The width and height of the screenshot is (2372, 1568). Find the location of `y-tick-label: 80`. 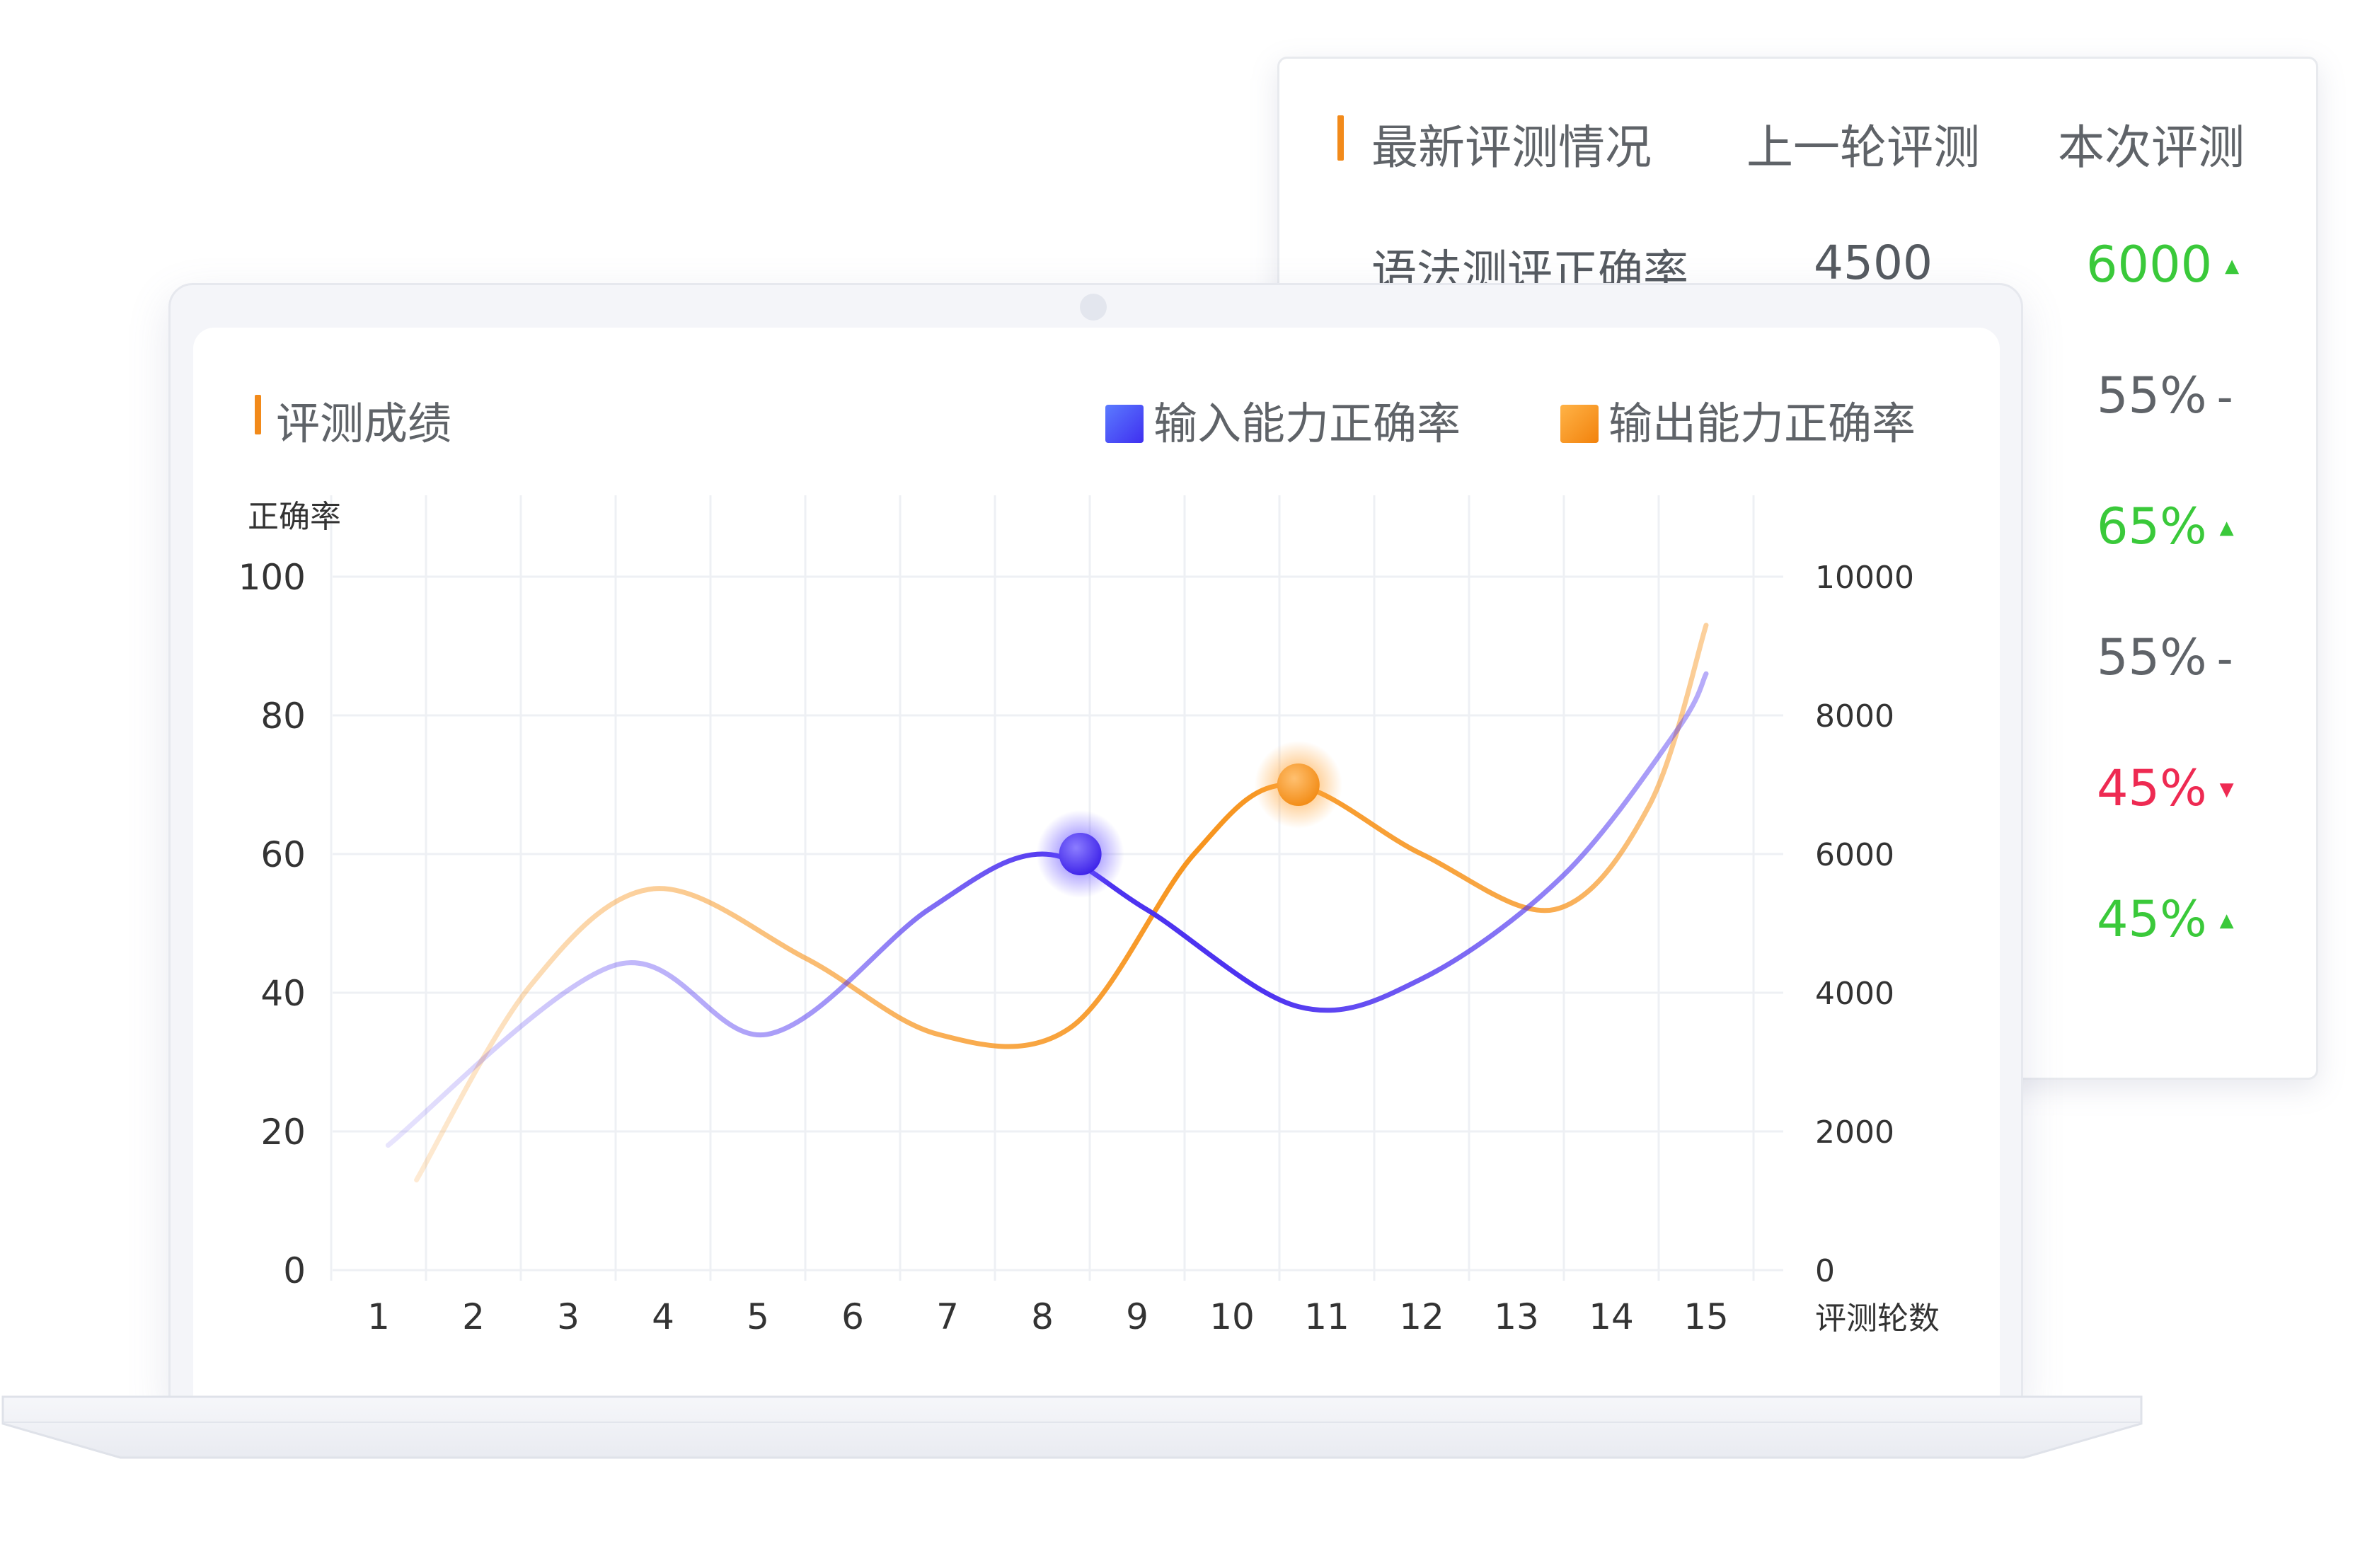

y-tick-label: 80 is located at coordinates (283, 716).